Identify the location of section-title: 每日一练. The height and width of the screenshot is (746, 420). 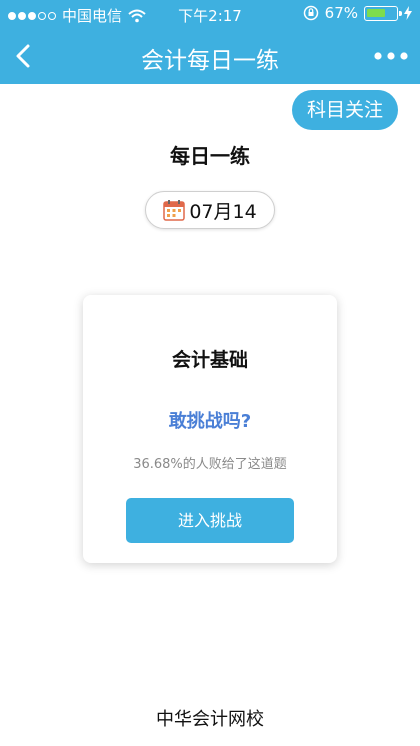
(210, 156).